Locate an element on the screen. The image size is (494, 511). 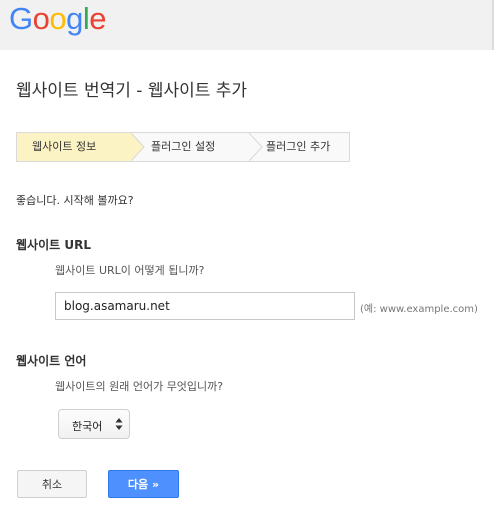
logo-text: Google is located at coordinates (58, 19).